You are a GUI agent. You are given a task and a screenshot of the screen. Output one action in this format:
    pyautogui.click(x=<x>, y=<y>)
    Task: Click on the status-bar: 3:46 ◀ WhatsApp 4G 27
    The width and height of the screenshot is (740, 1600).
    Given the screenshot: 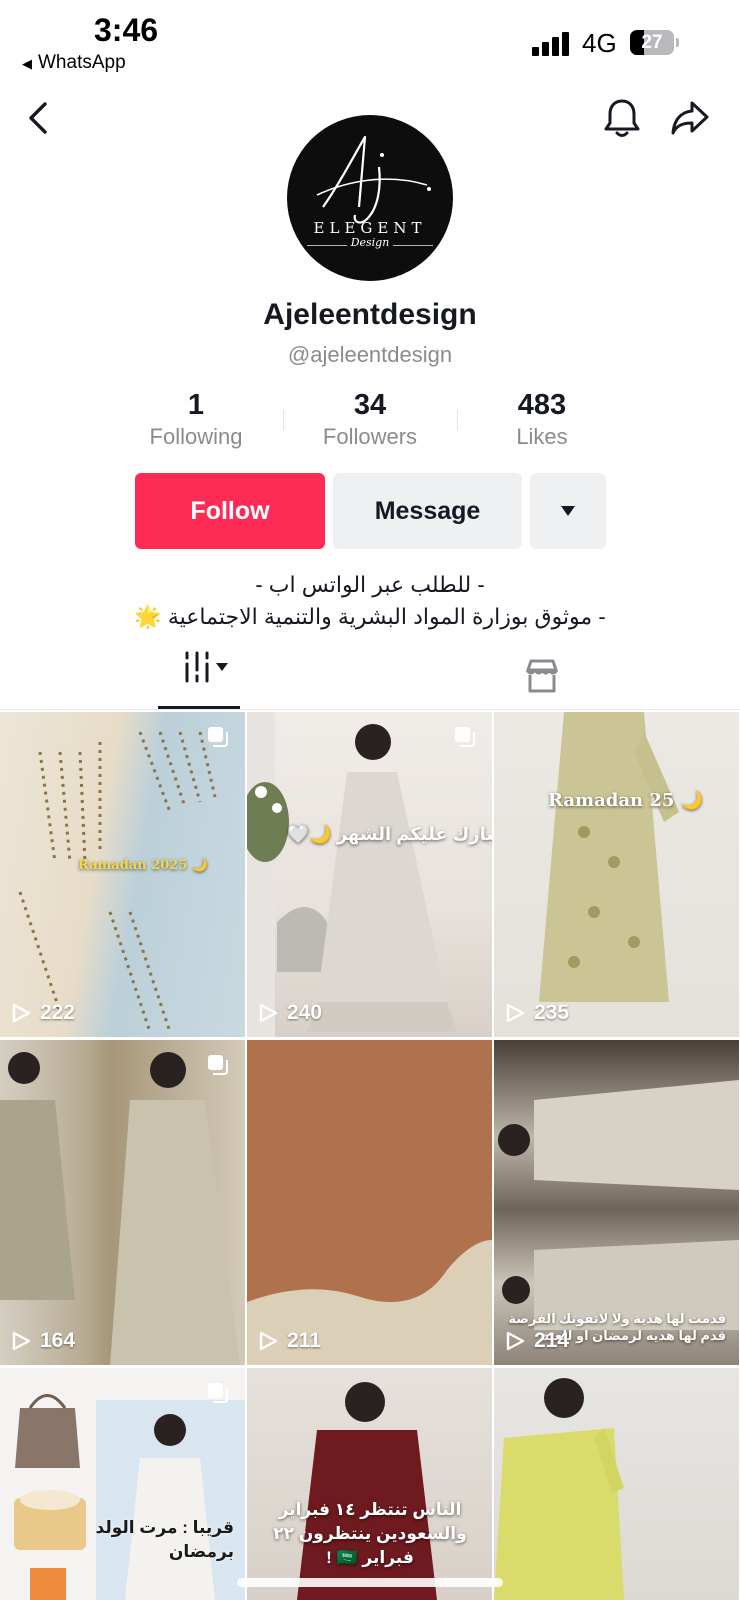 What is the action you would take?
    pyautogui.click(x=370, y=40)
    